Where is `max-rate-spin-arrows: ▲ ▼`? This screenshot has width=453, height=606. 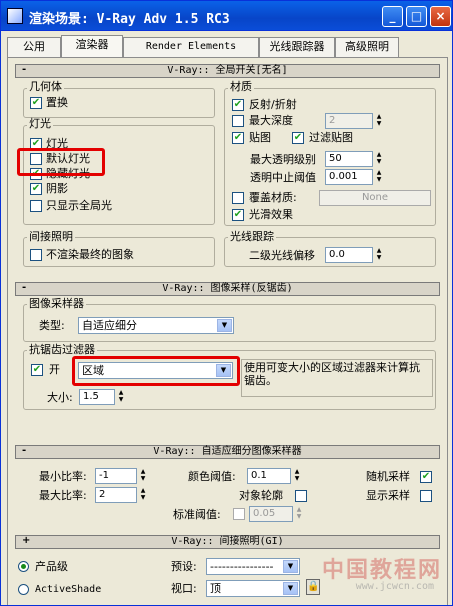
max-rate-spin-arrows: ▲ ▼ is located at coordinates (143, 495).